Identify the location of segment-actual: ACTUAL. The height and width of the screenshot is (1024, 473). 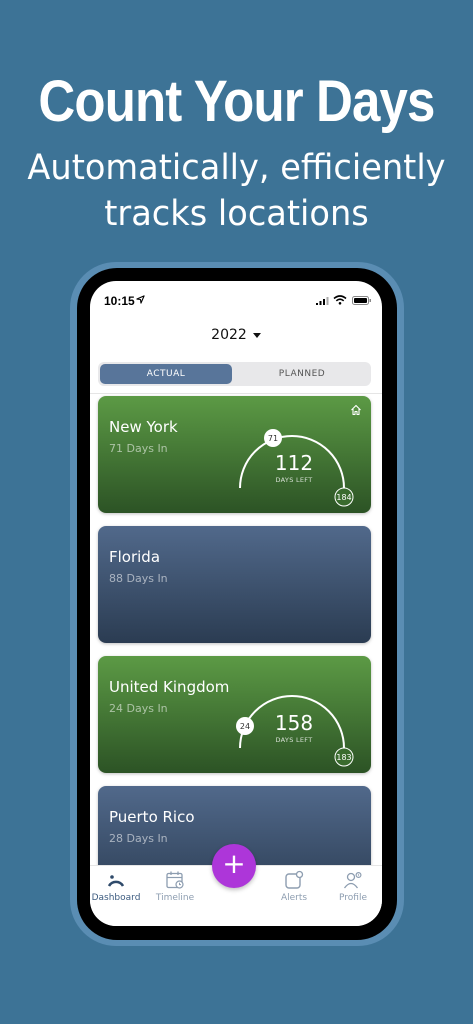
(166, 374).